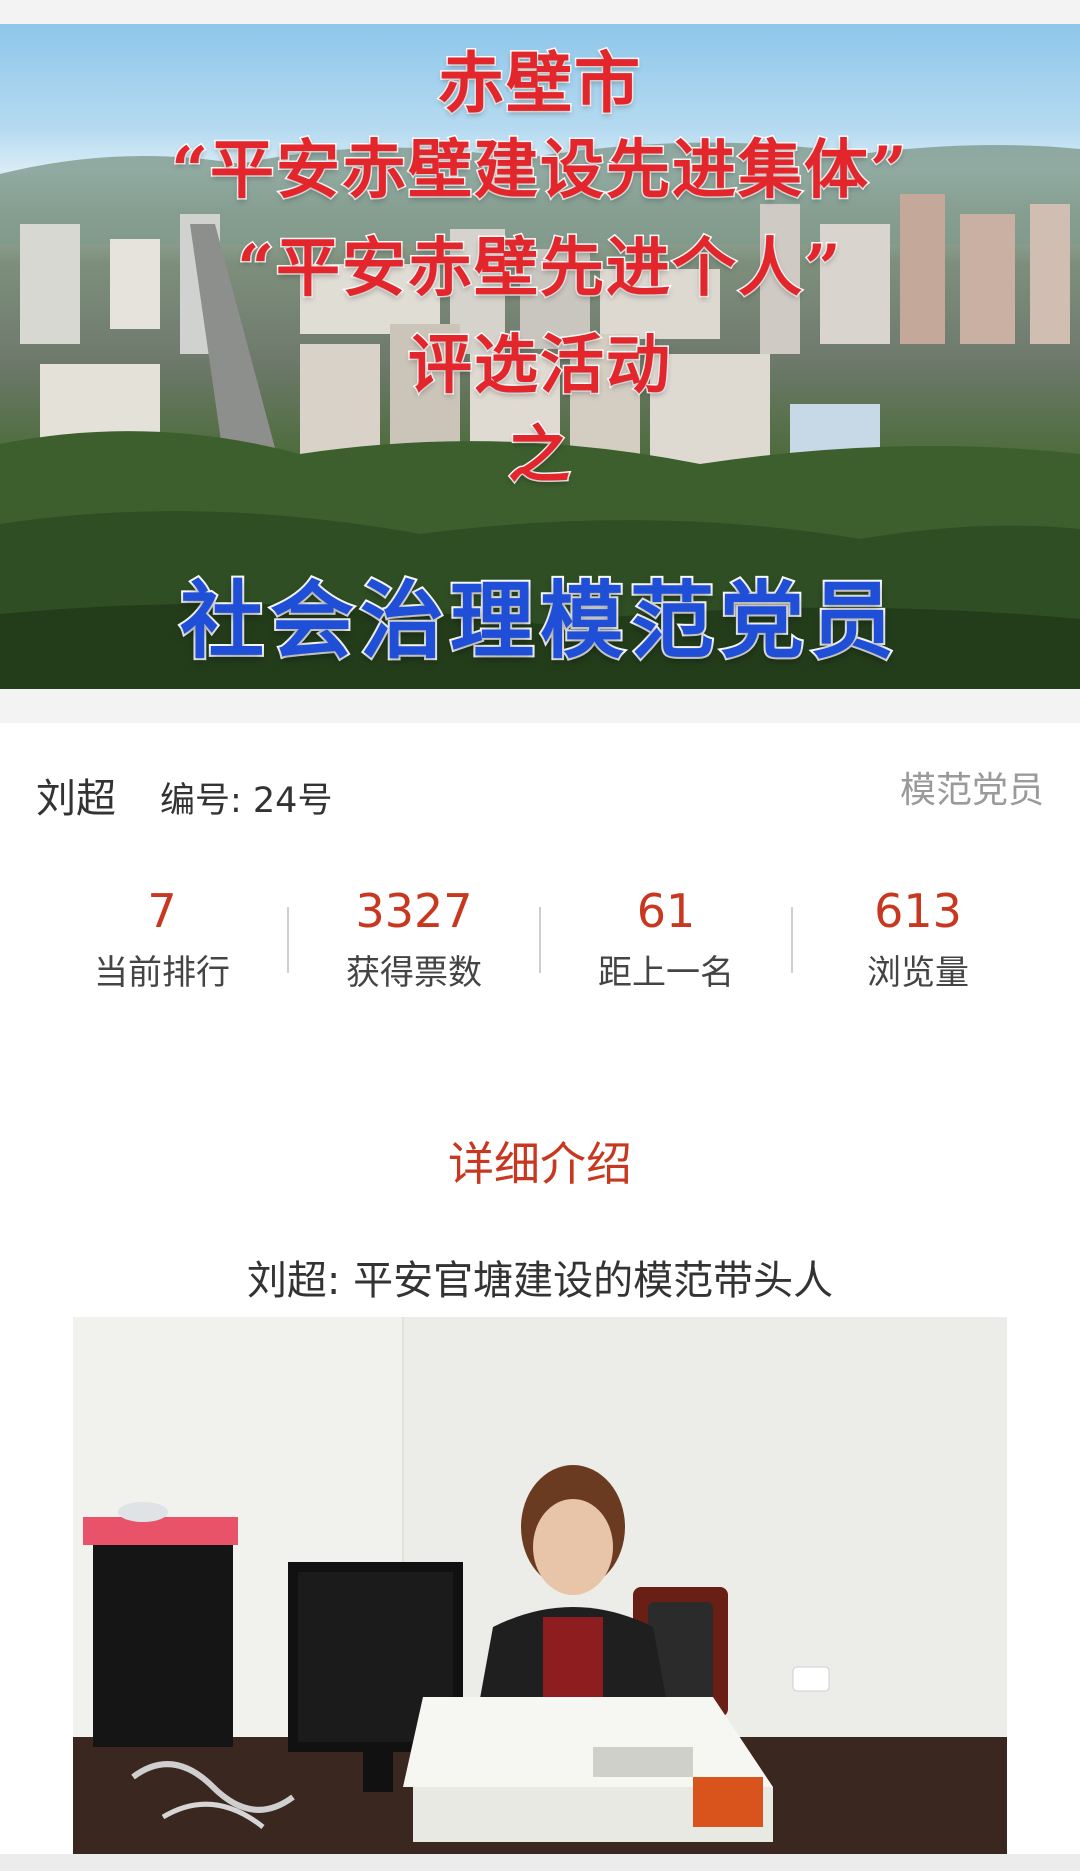 Image resolution: width=1080 pixels, height=1871 pixels. I want to click on section-title-detail: 详细介绍, so click(540, 1164).